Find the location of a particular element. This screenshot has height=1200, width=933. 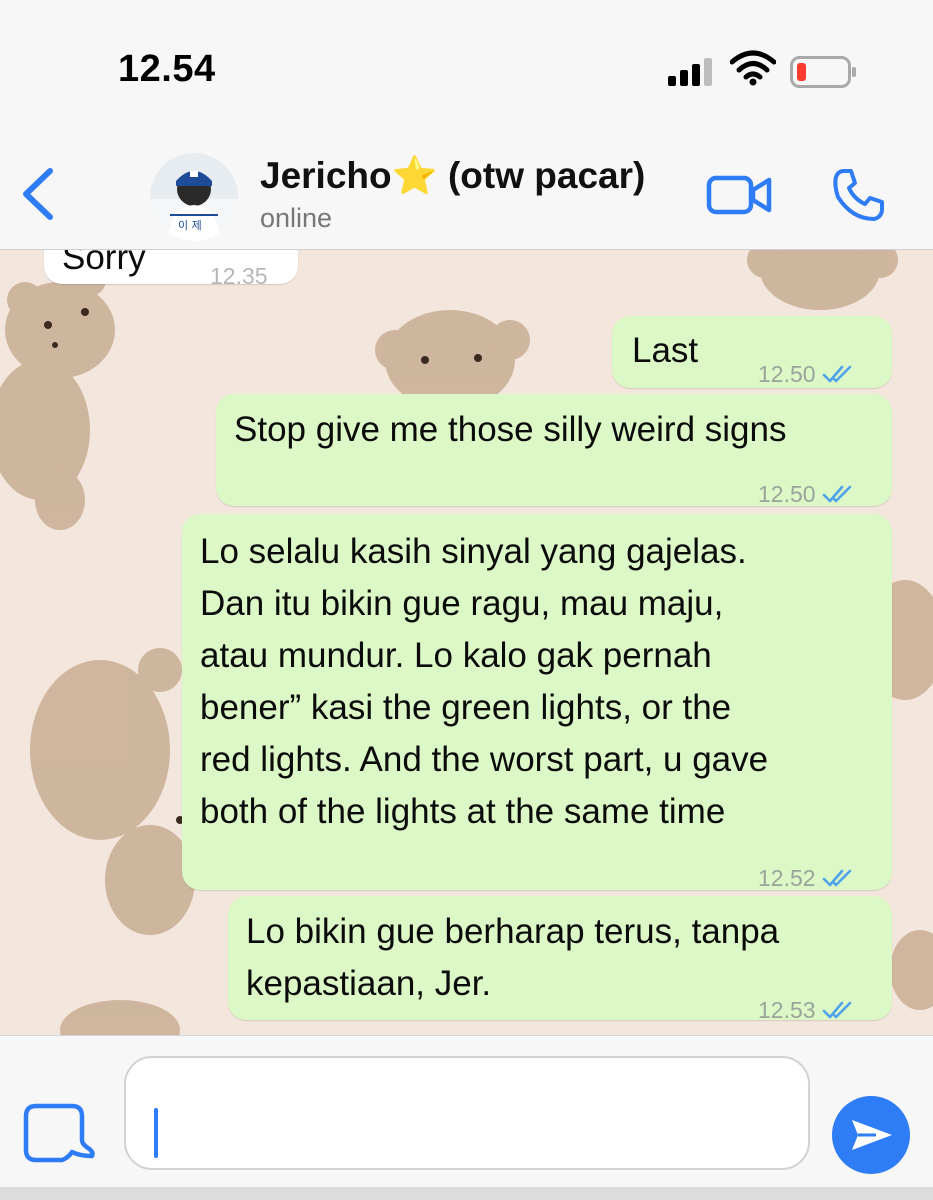

send-button is located at coordinates (871, 1135).